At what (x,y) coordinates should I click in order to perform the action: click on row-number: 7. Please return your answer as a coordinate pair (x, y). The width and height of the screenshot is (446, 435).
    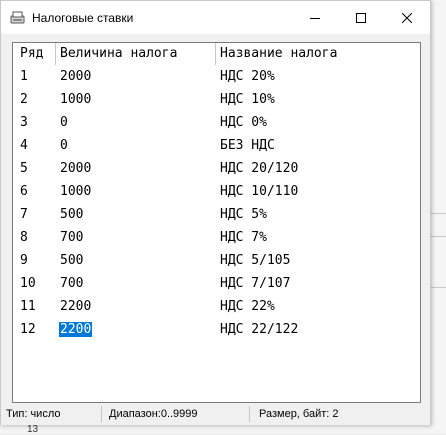
    Looking at the image, I should click on (24, 214).